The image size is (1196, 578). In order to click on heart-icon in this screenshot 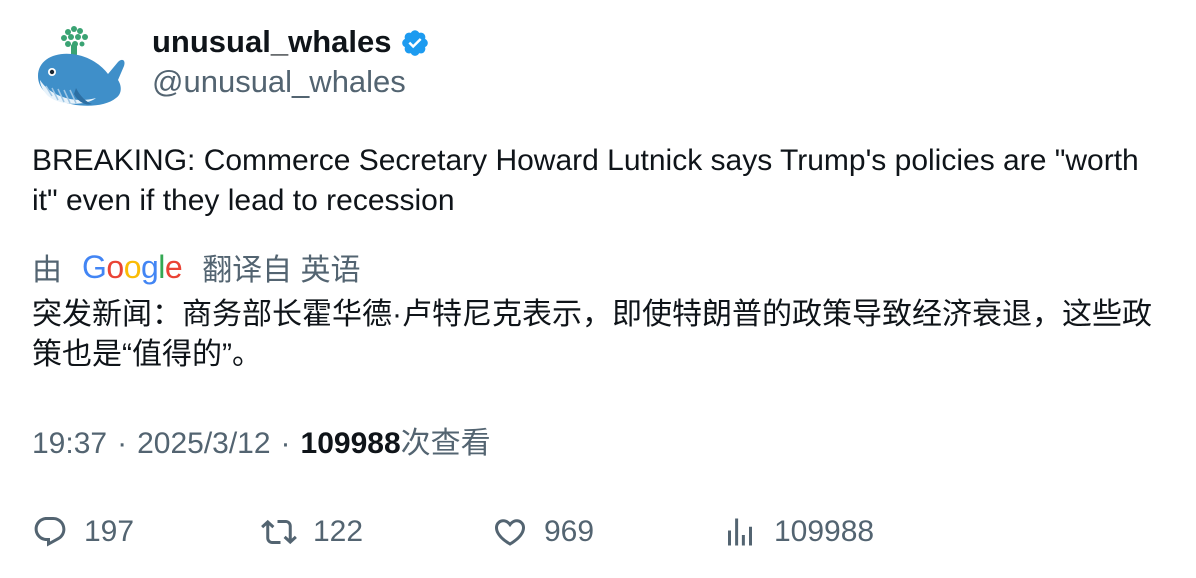, I will do `click(510, 532)`.